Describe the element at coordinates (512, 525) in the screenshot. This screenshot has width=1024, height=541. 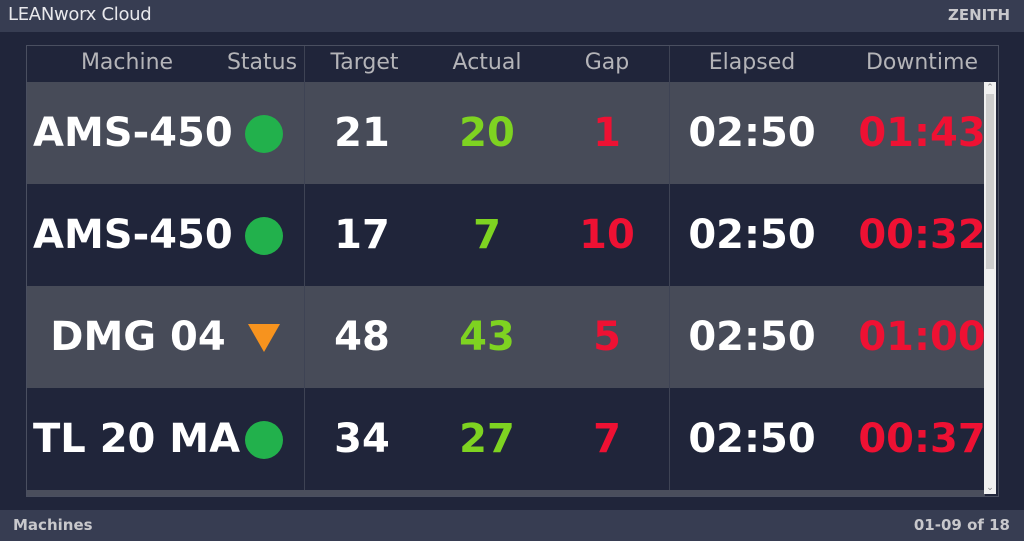
I see `bottom-bar: Machines 01-09 of 18` at that location.